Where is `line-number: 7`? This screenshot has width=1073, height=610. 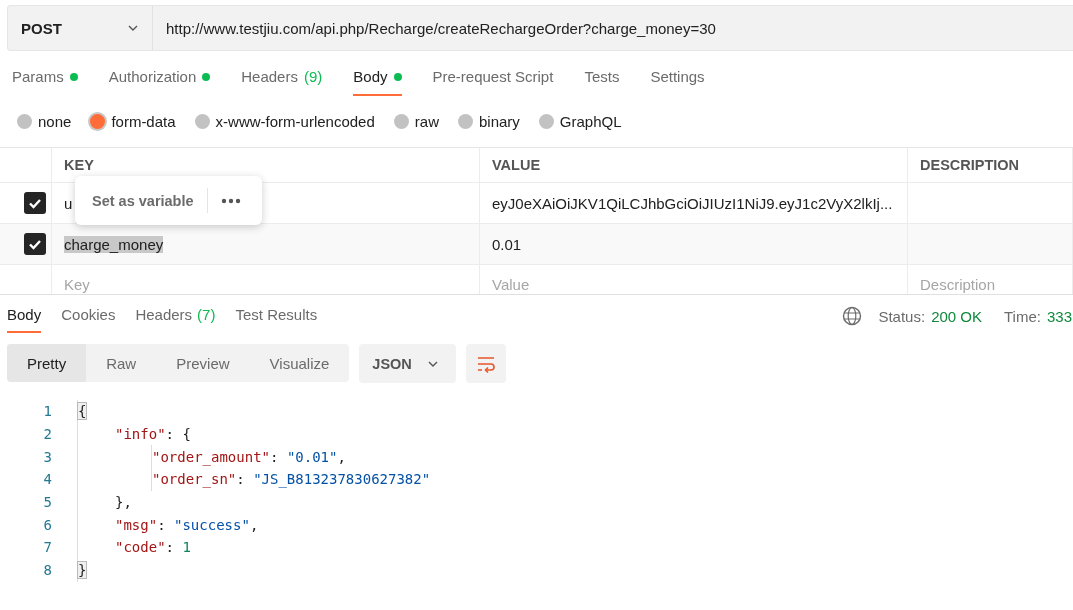
line-number: 7 is located at coordinates (47, 547).